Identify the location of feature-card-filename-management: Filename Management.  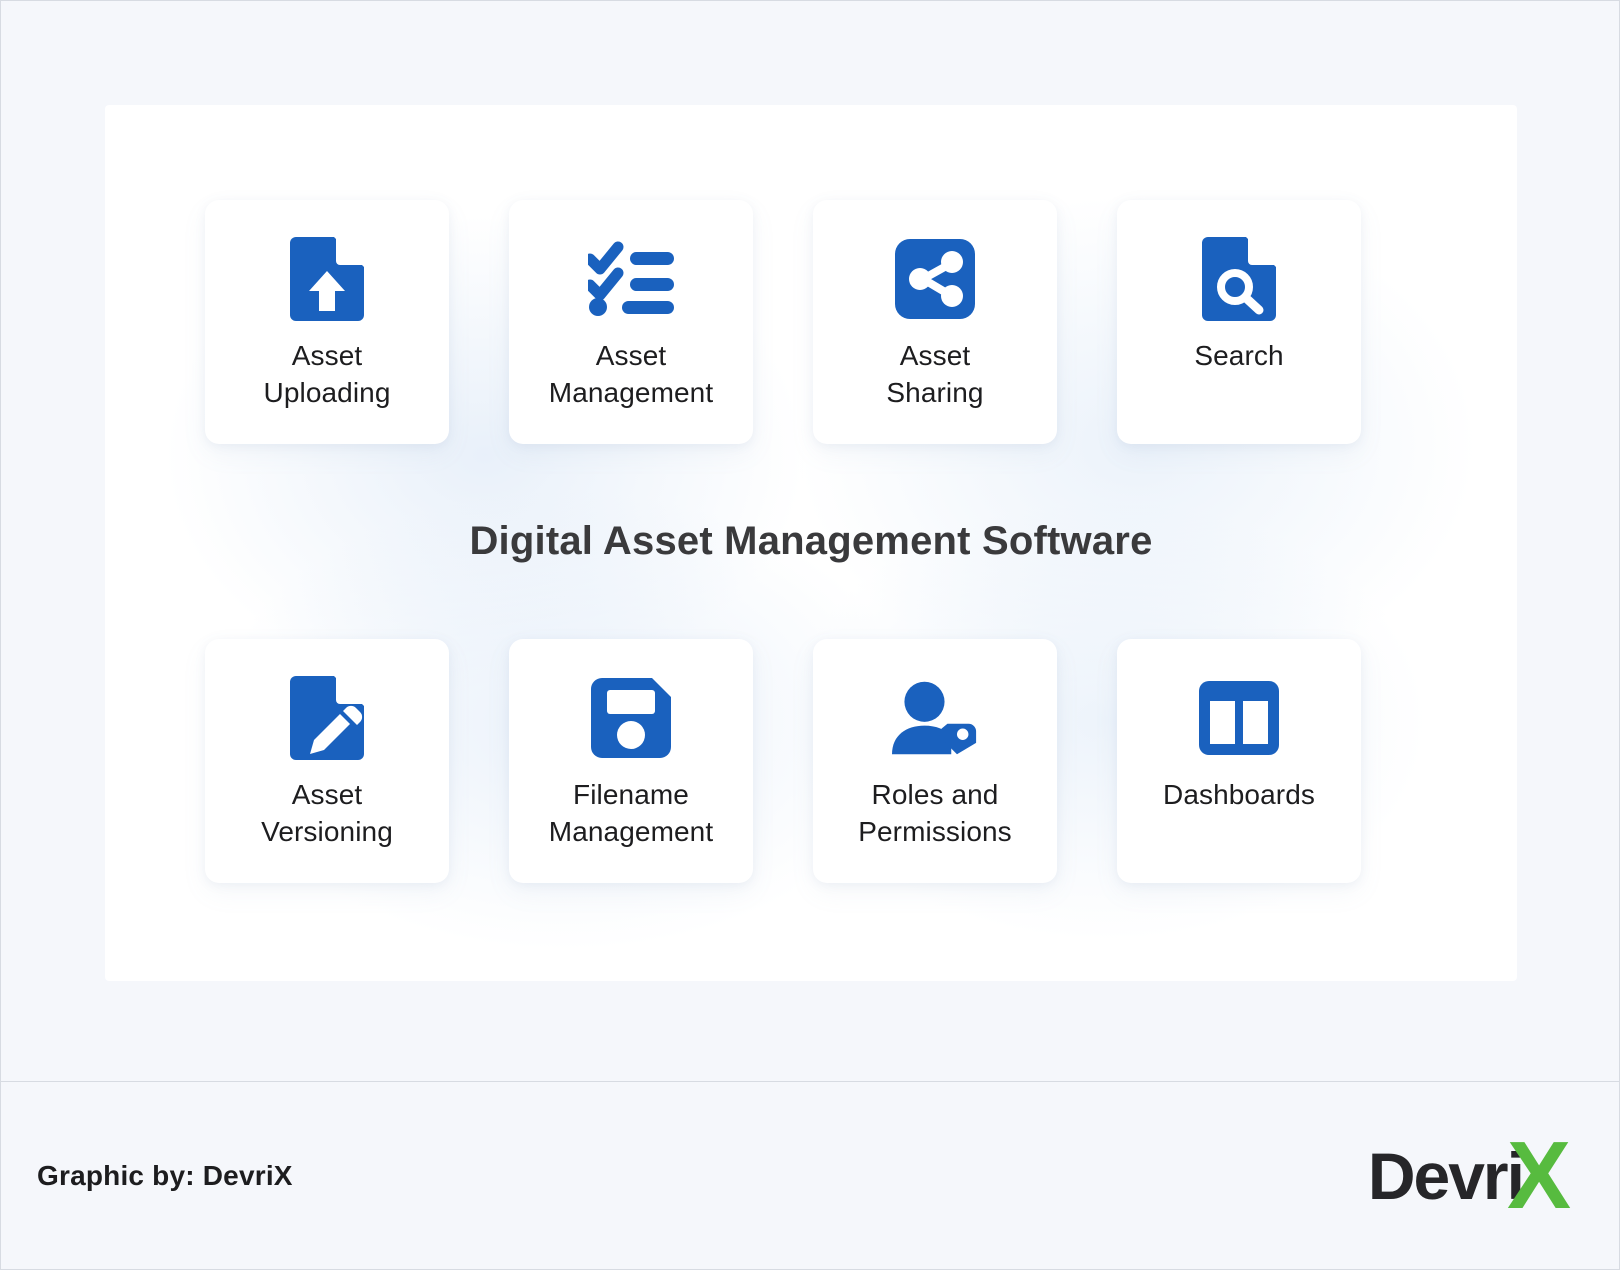
(631, 761).